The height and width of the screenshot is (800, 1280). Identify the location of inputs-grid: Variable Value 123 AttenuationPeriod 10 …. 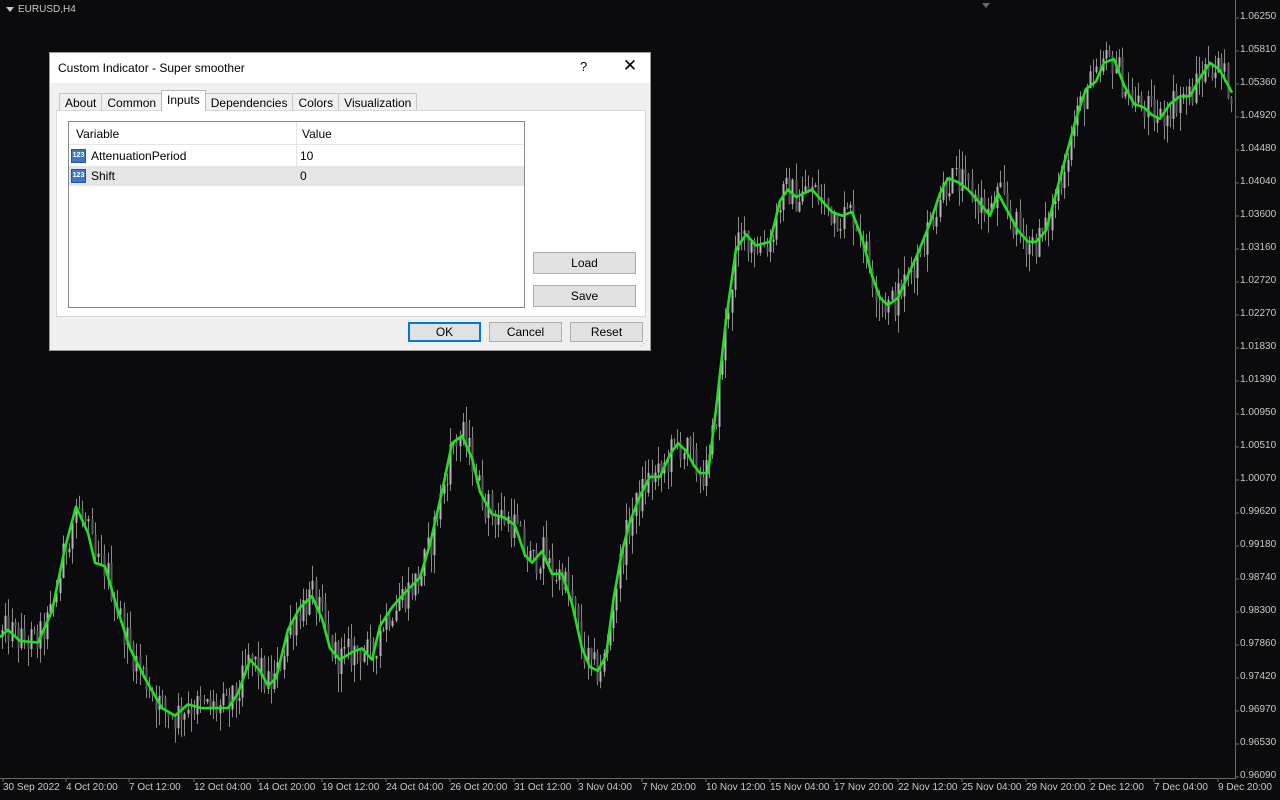
(296, 214).